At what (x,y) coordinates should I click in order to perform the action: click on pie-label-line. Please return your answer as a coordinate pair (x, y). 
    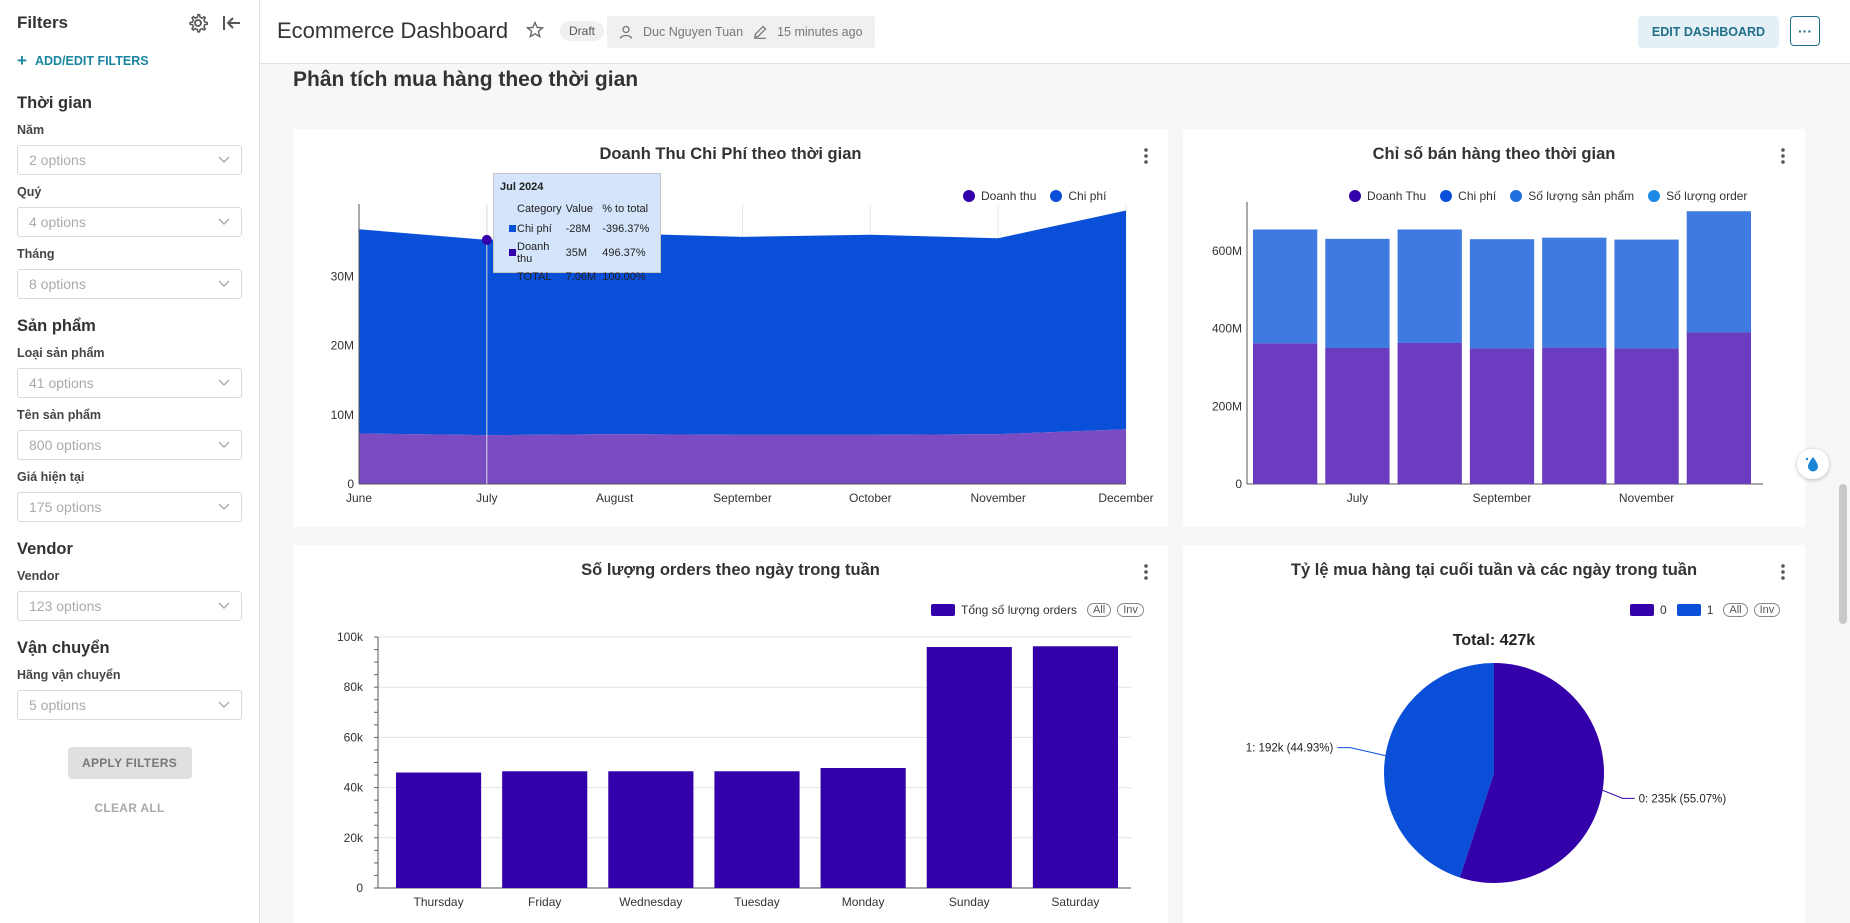
    Looking at the image, I should click on (1618, 794).